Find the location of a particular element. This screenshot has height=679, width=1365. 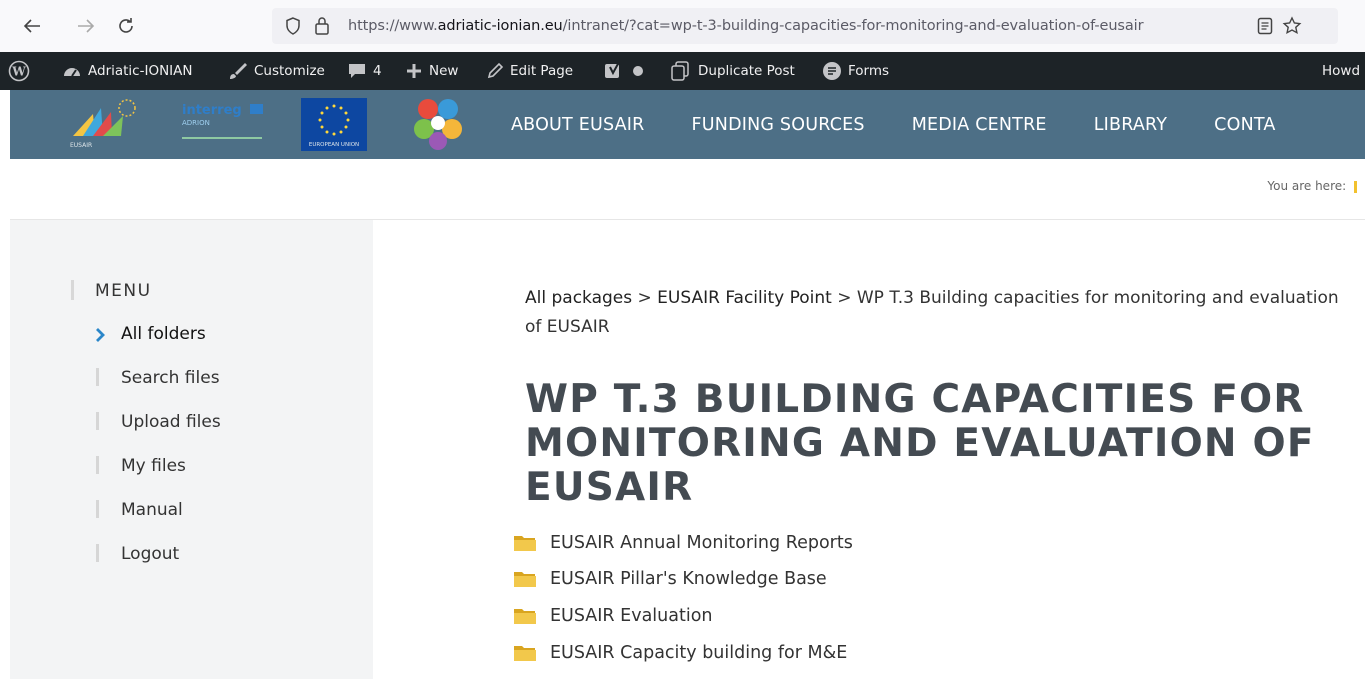

forward-arrow-icon is located at coordinates (86, 26).